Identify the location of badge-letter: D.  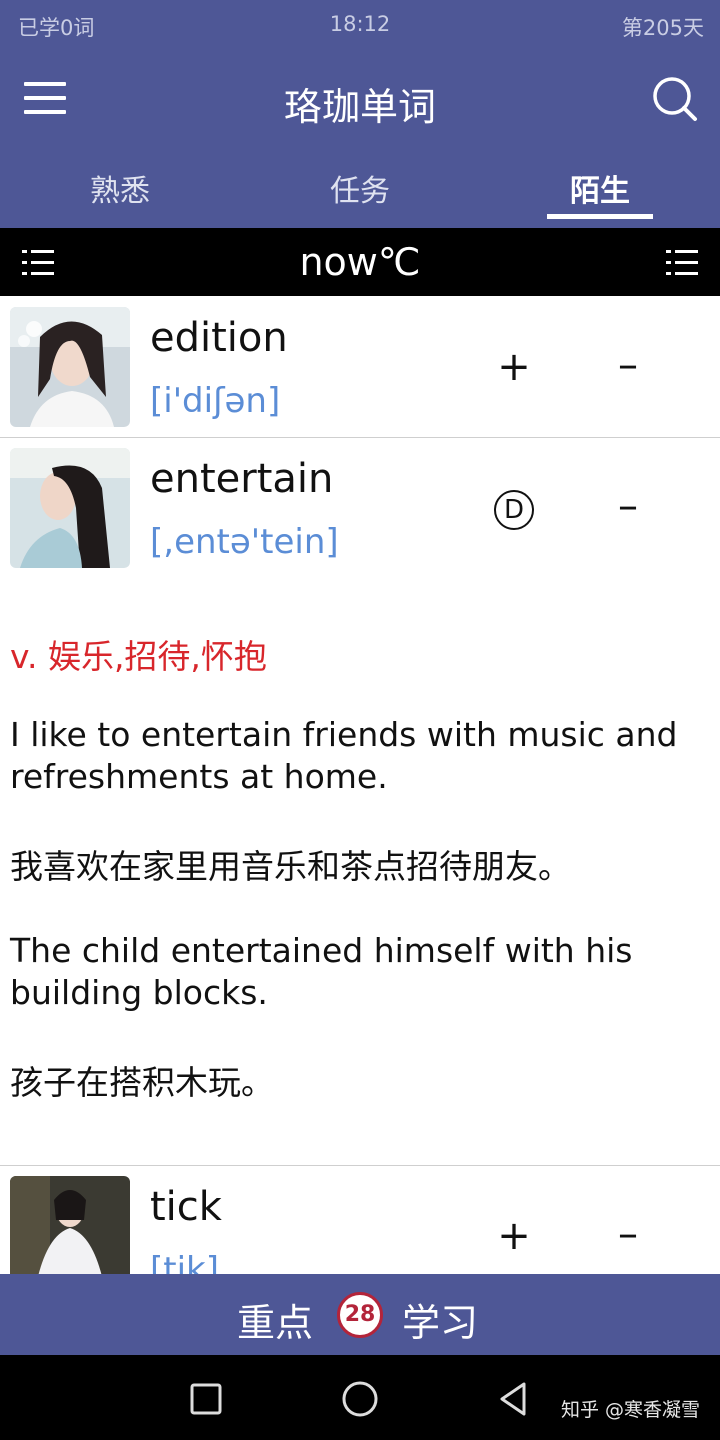
(514, 510).